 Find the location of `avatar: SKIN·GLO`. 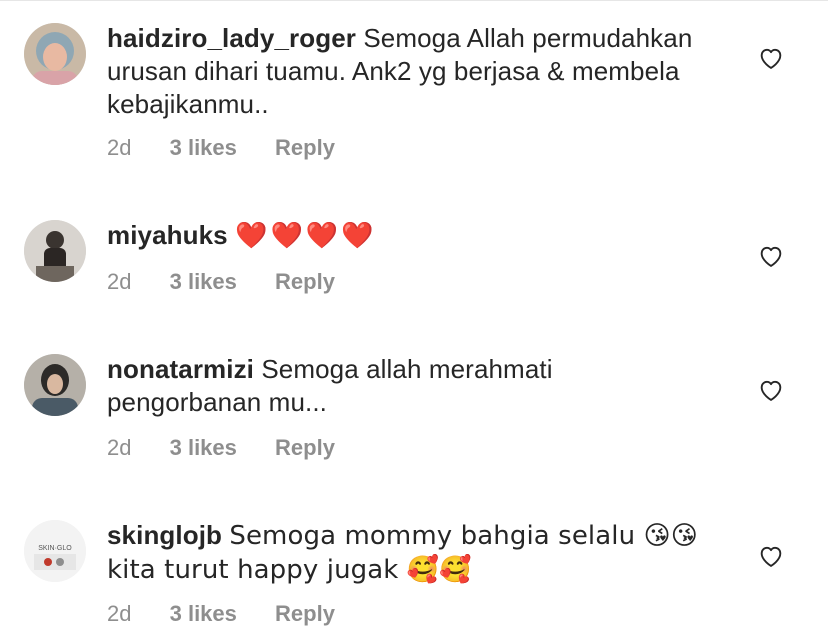

avatar: SKIN·GLO is located at coordinates (55, 551).